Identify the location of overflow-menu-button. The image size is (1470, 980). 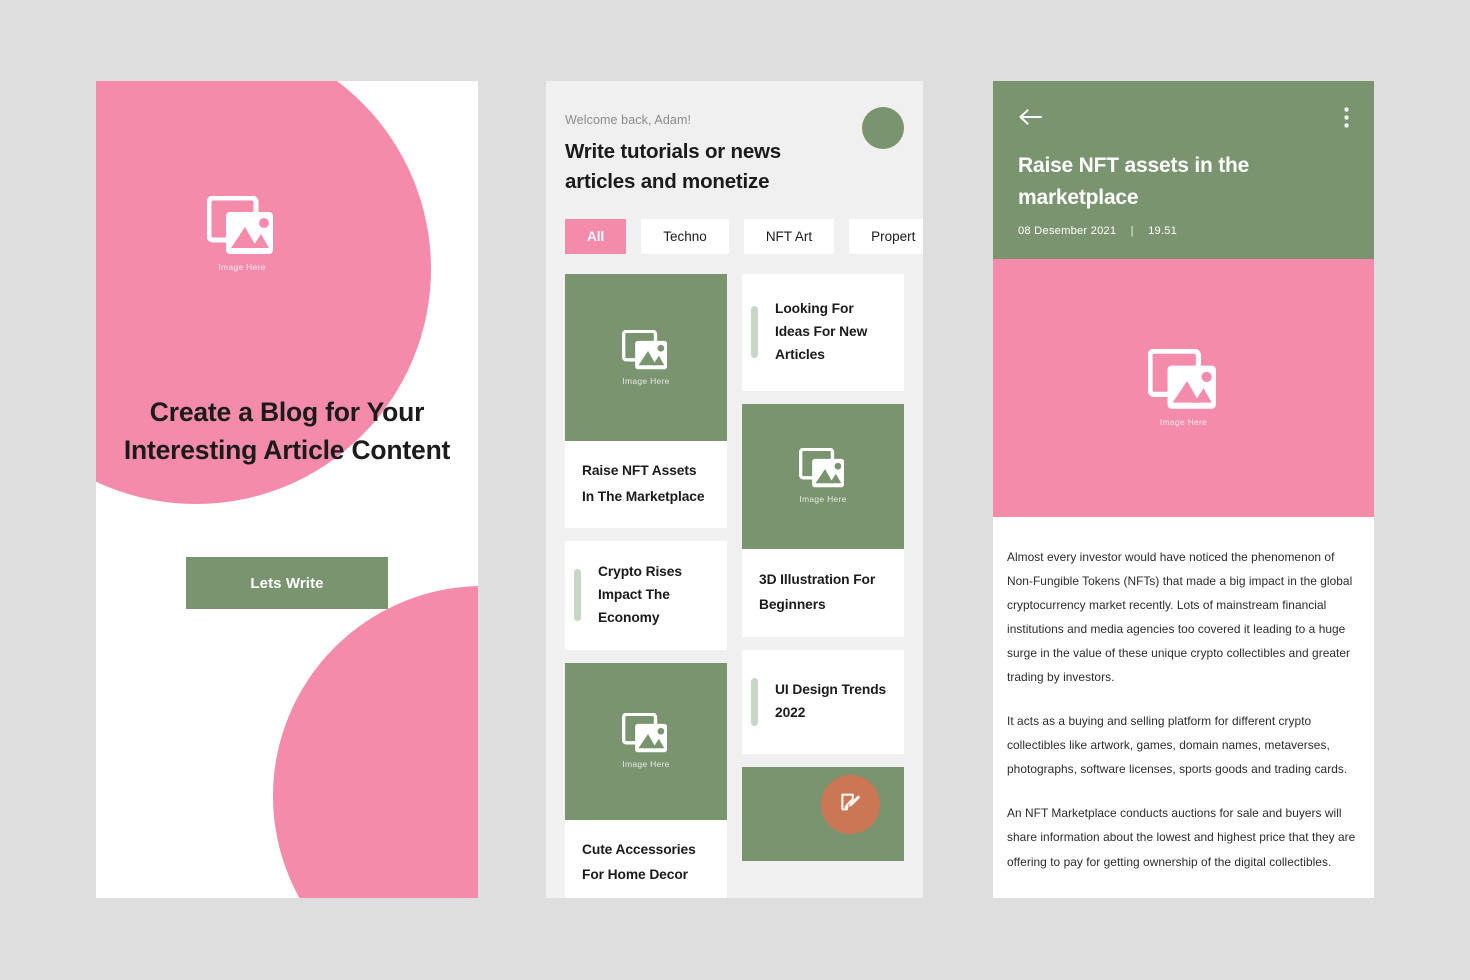
(1346, 117).